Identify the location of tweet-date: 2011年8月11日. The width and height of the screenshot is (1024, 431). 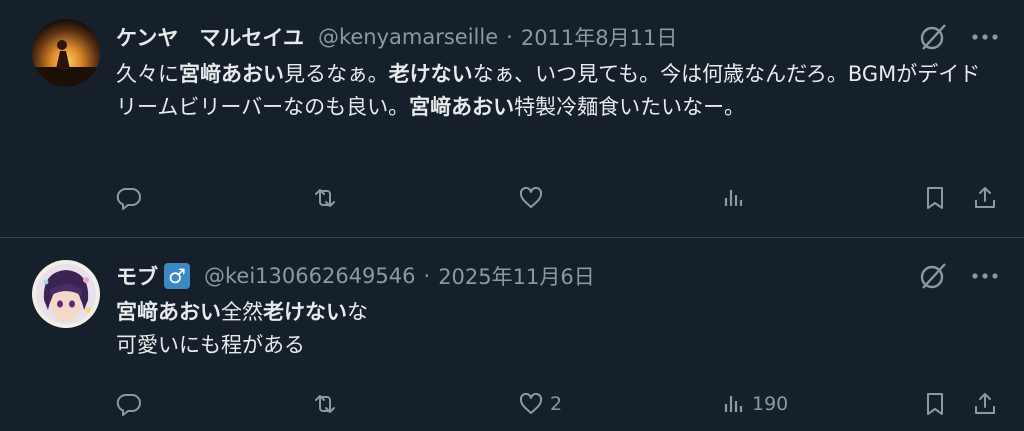
(599, 37).